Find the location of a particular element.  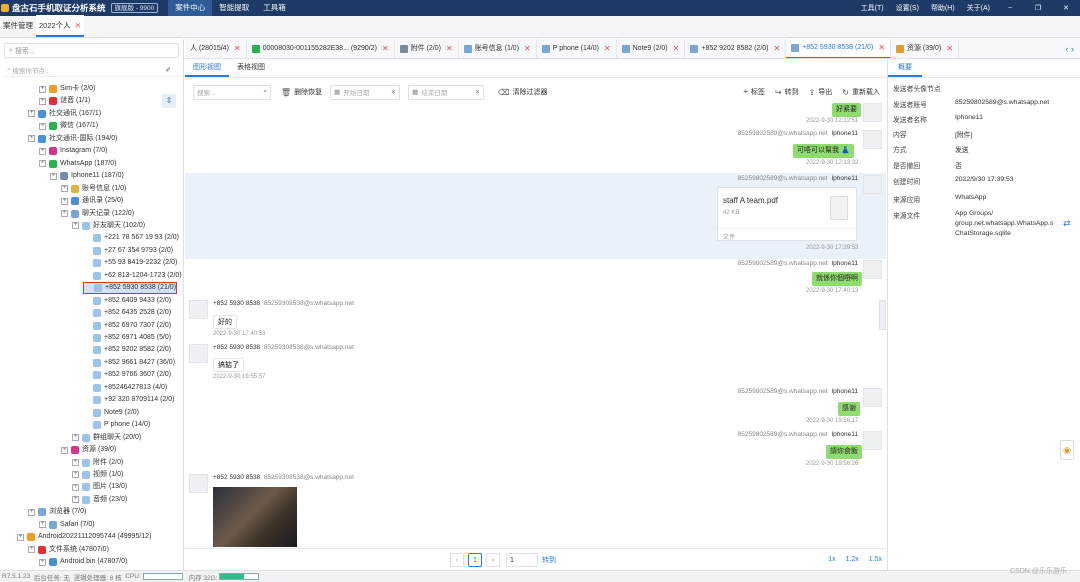

open-file-icon: ⇄ is located at coordinates (1067, 223).